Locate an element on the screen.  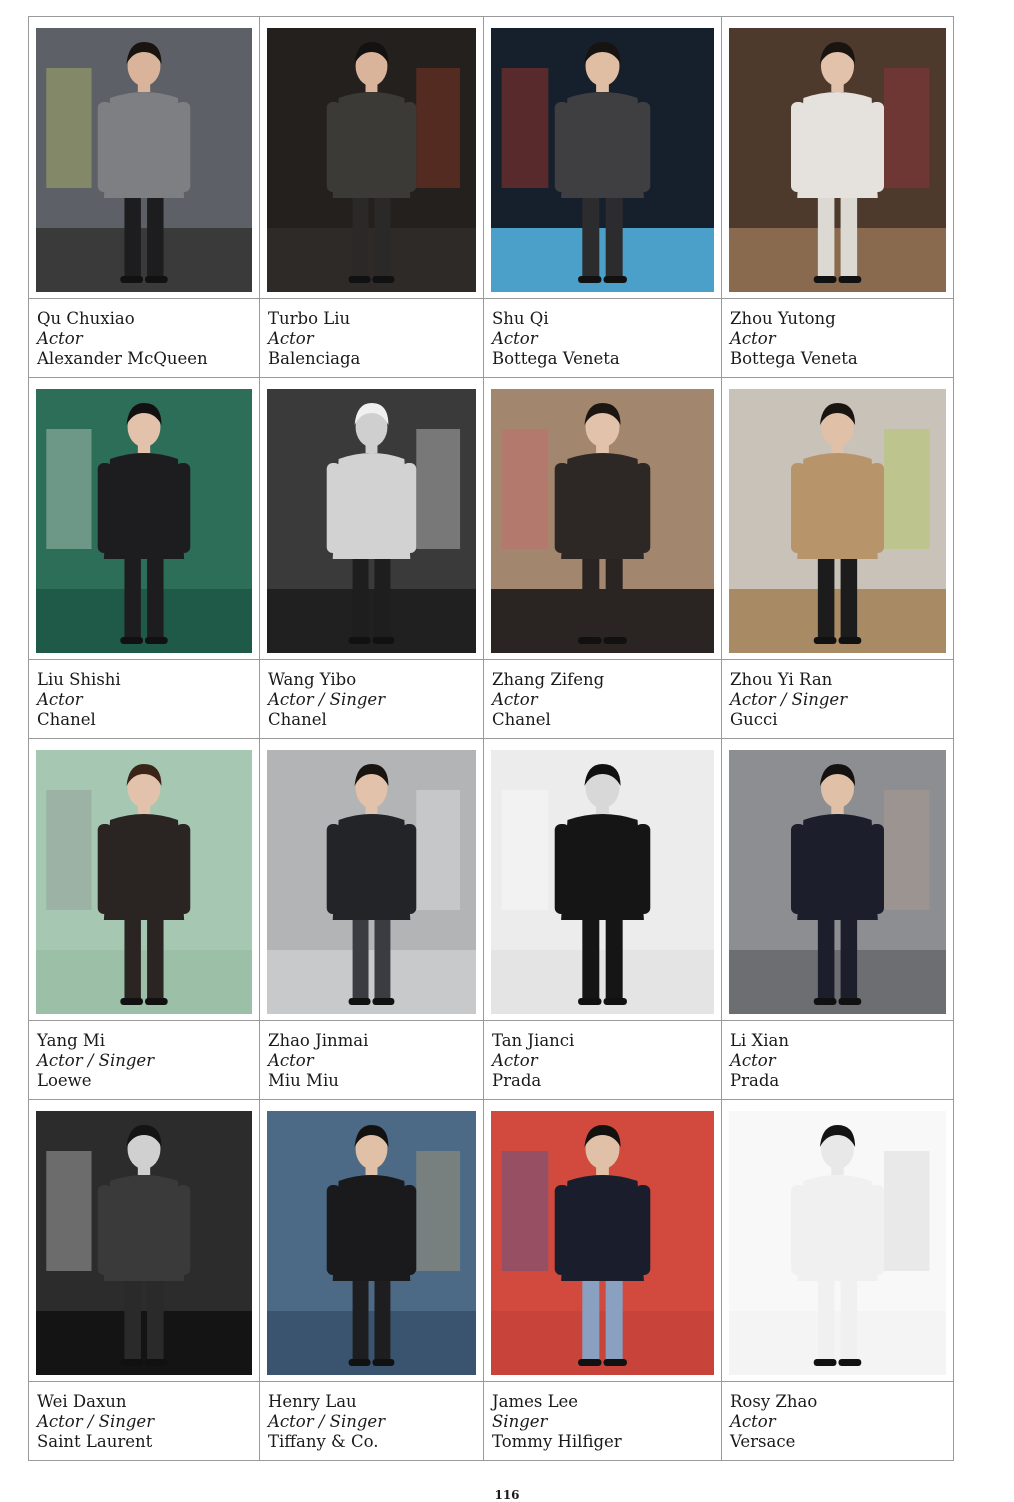
person-name: James Lee is located at coordinates (535, 1401).